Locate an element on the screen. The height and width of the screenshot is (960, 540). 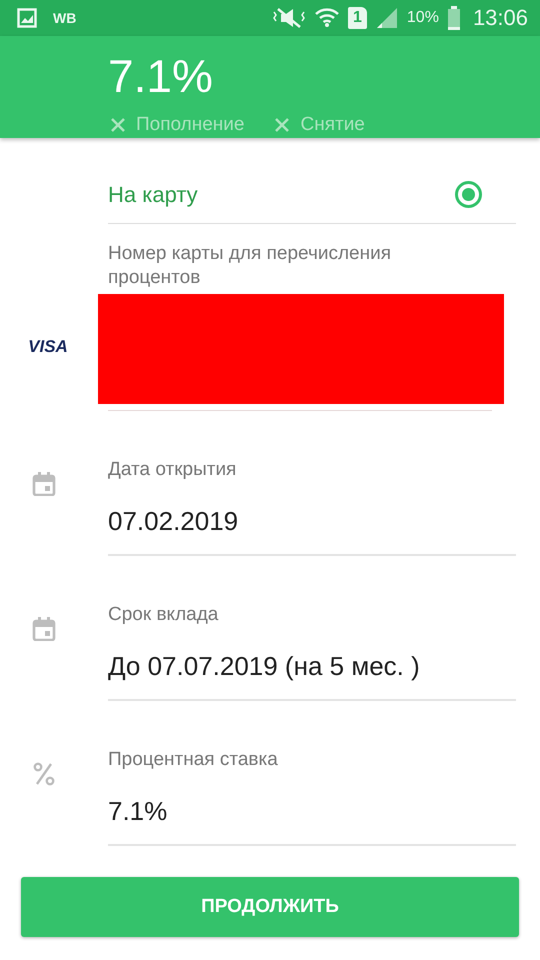
percent-icon is located at coordinates (44, 774).